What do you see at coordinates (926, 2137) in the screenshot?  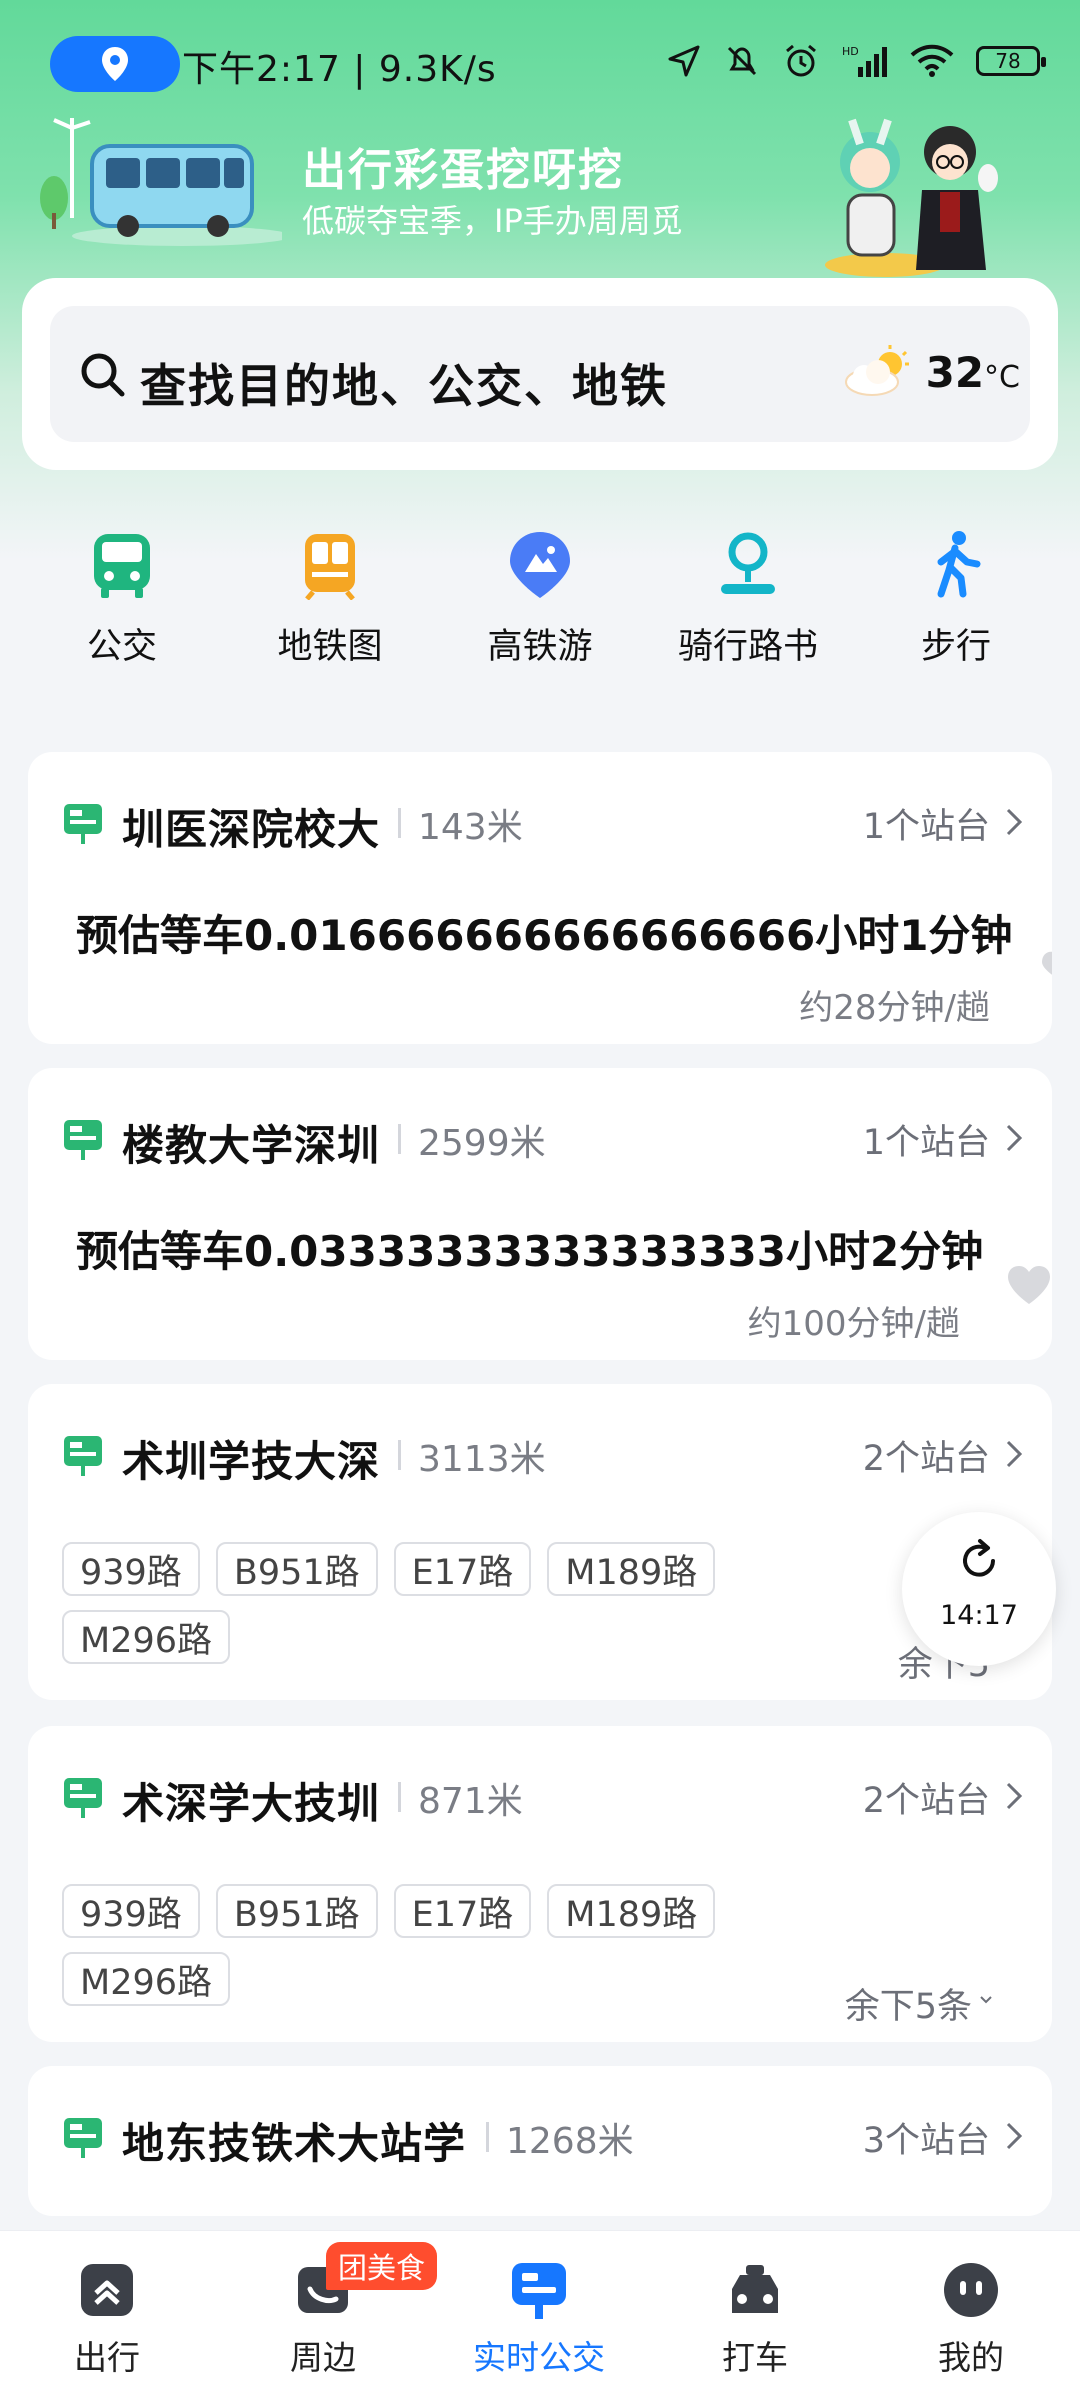 I see `platform-count: 3个站台` at bounding box center [926, 2137].